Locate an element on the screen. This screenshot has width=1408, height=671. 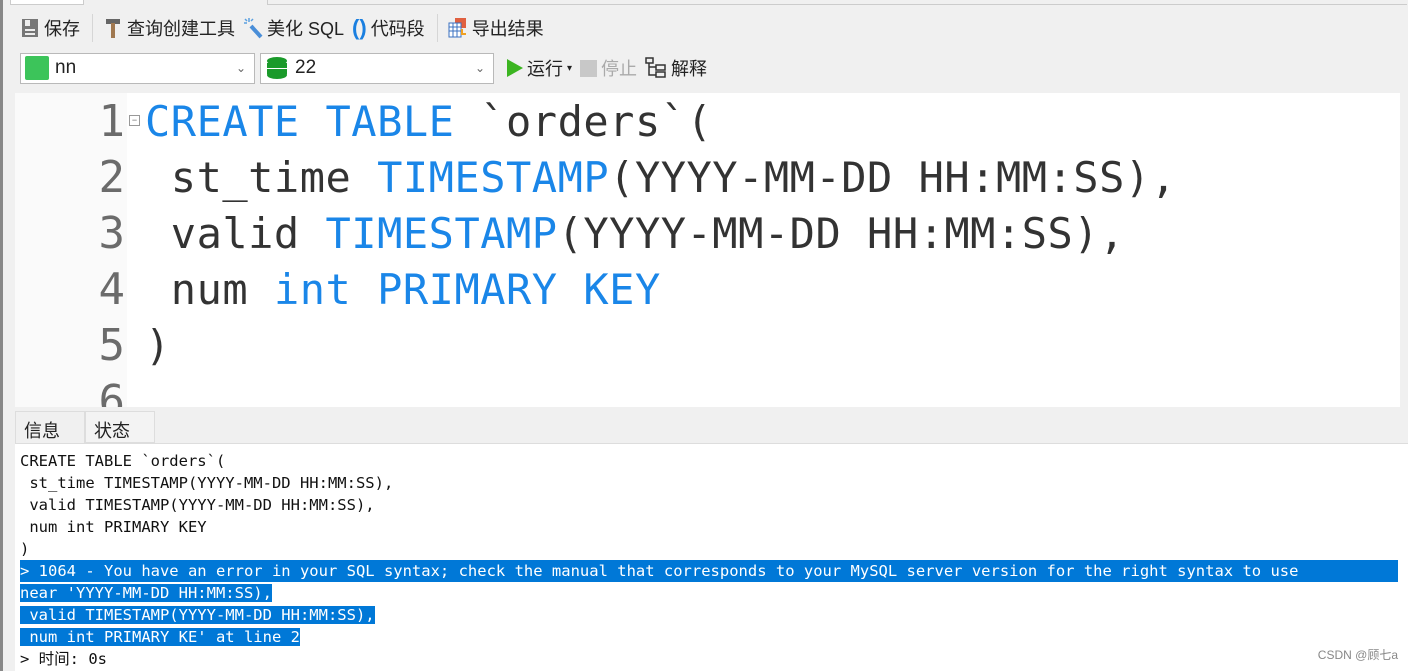
connection-select: nn ⌄ is located at coordinates (137, 68).